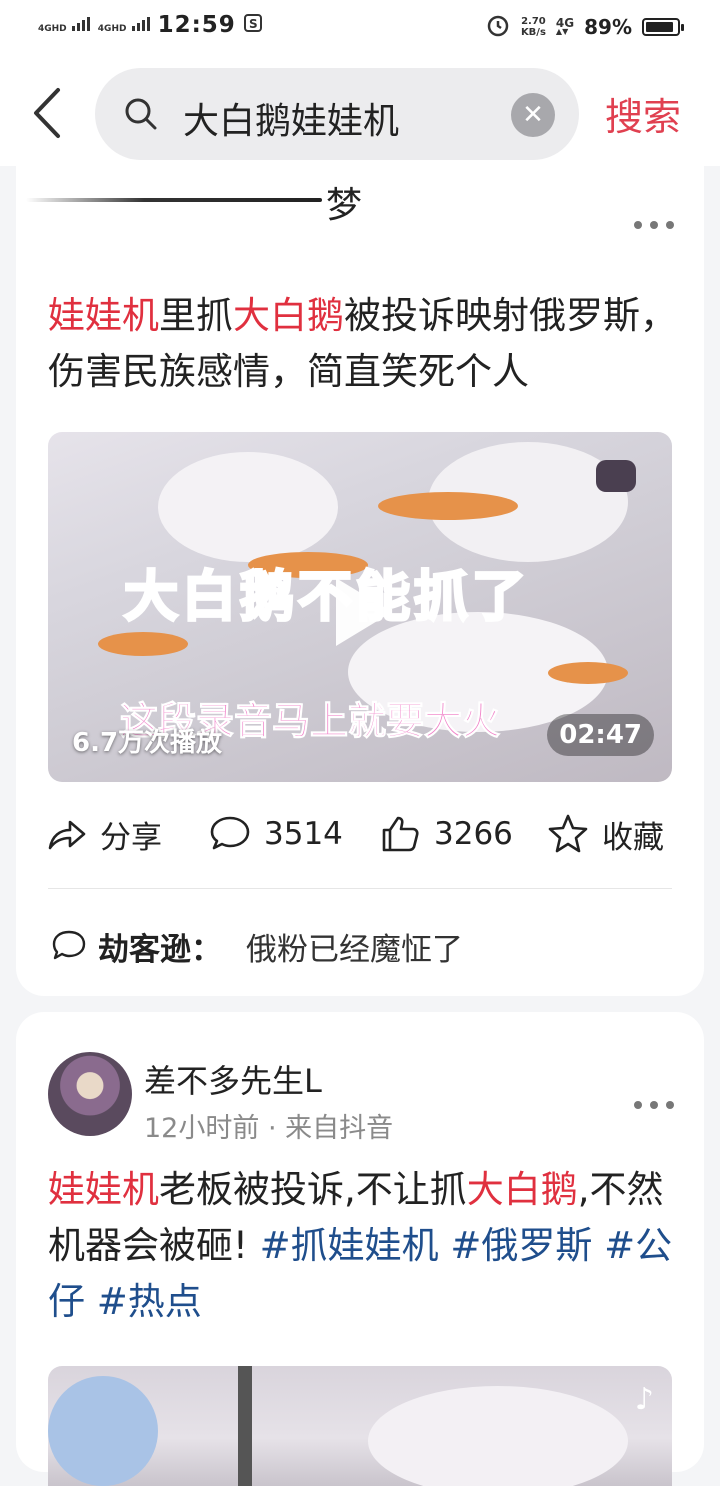  I want to click on comment-button: 3514, so click(275, 834).